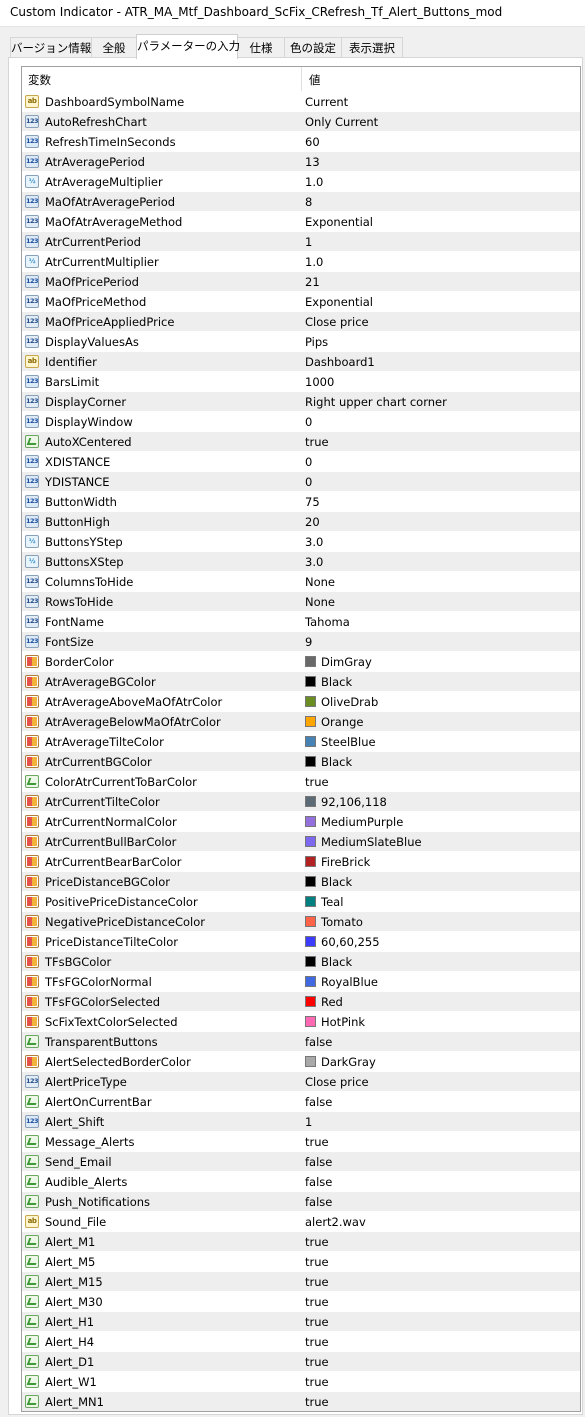 Image resolution: width=585 pixels, height=1417 pixels. I want to click on parameter-value: 0, so click(308, 422).